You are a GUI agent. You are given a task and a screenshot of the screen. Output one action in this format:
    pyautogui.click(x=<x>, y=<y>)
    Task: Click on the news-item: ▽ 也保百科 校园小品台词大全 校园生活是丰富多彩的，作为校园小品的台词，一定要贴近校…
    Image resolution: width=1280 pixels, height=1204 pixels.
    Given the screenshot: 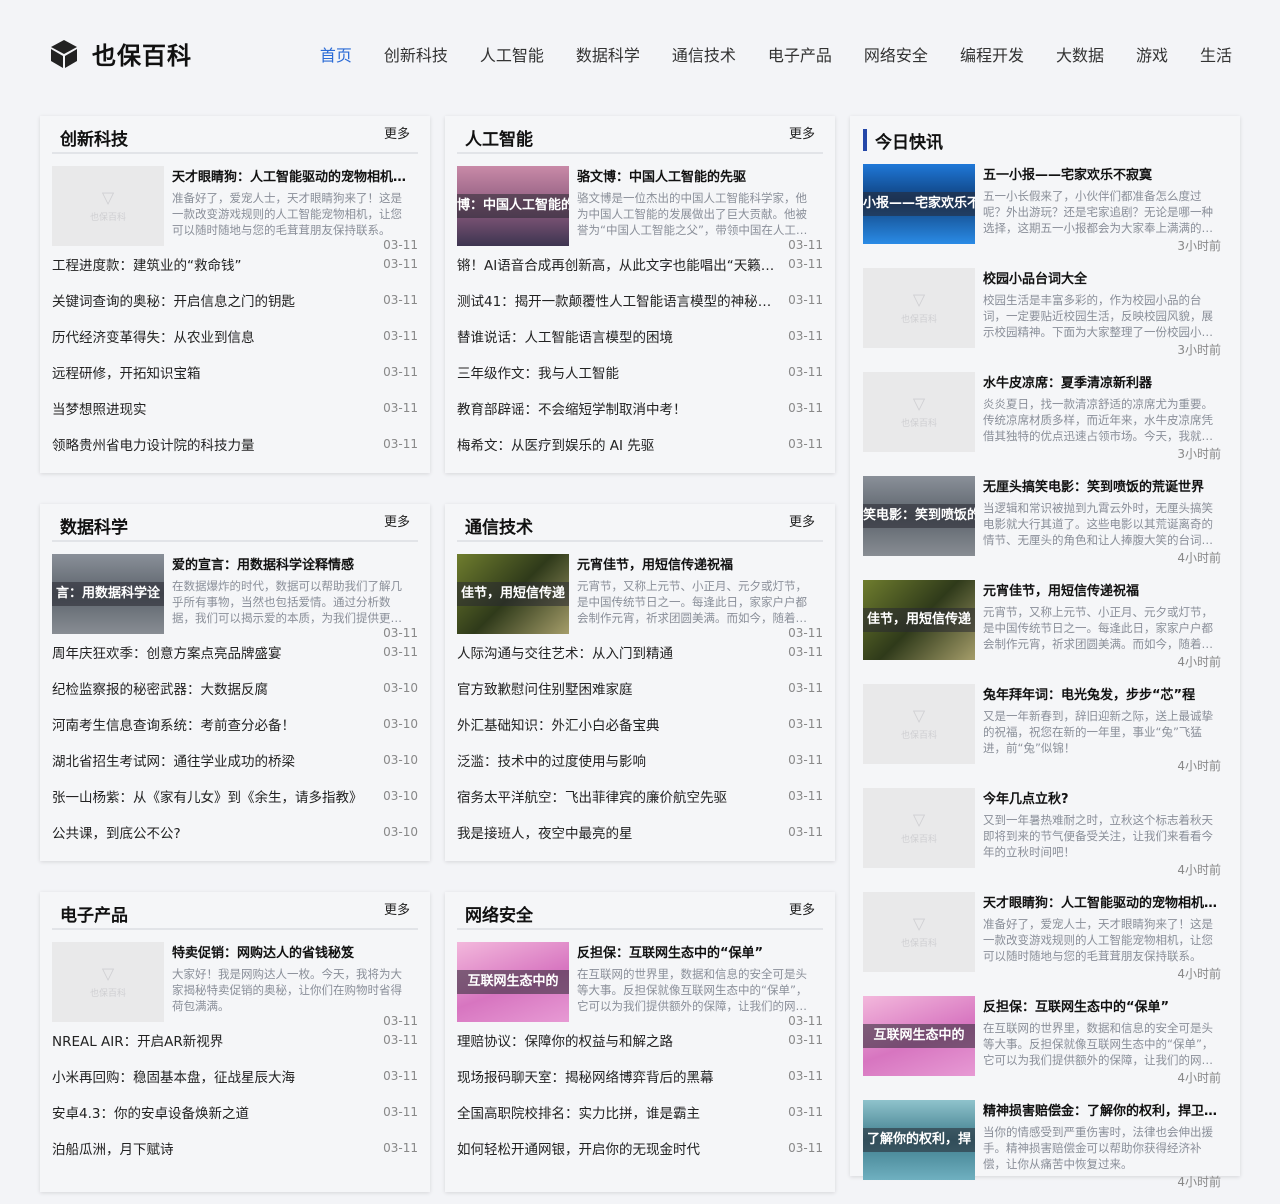 What is the action you would take?
    pyautogui.click(x=1045, y=320)
    